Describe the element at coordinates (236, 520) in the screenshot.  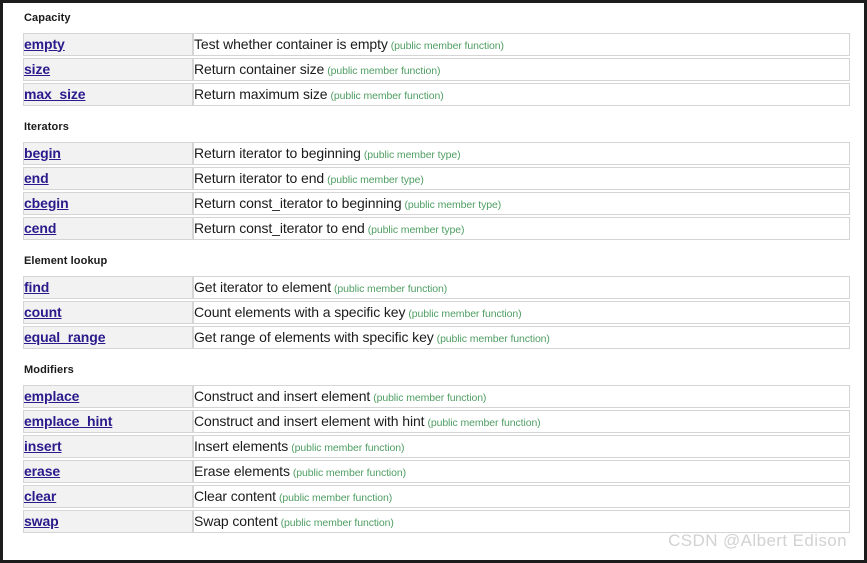
I see `member-description: Swap content` at that location.